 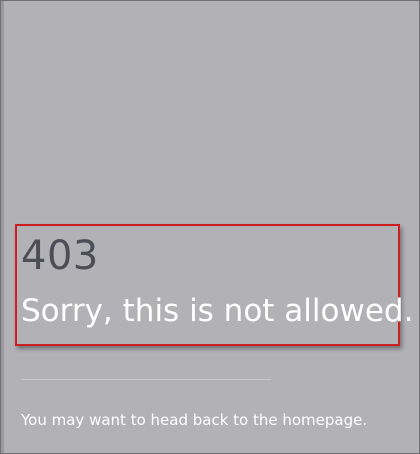 I want to click on error-message: Sorry, this is not allowed., so click(x=217, y=311).